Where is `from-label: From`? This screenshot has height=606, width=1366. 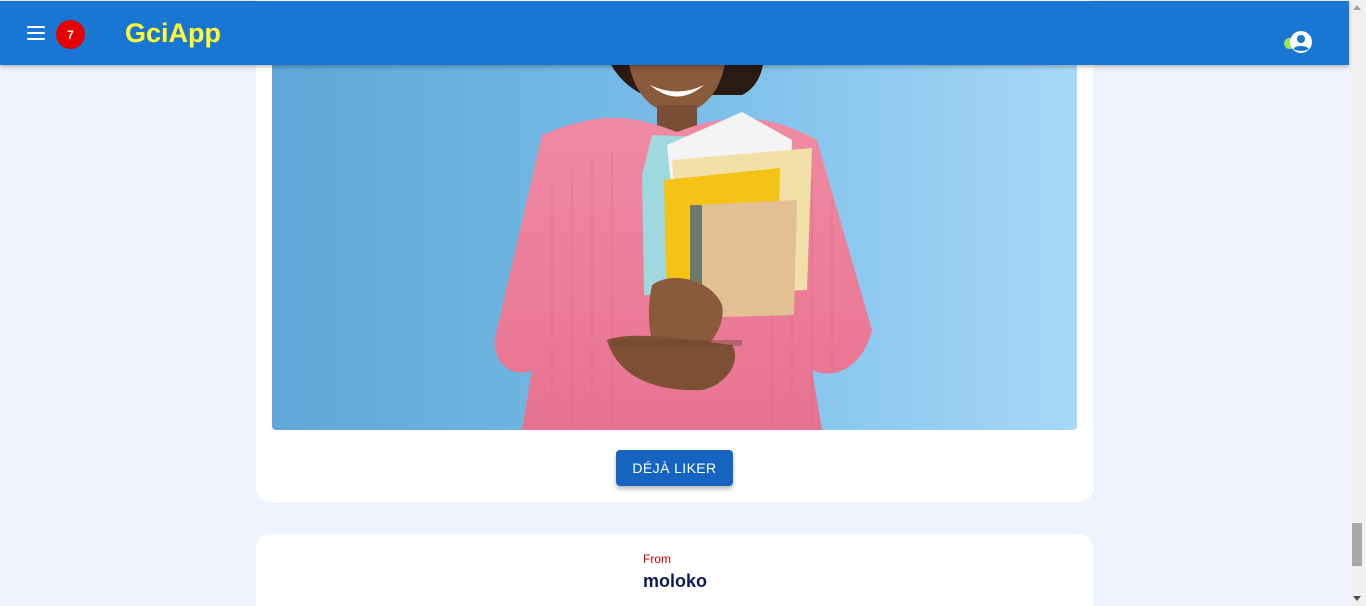 from-label: From is located at coordinates (657, 559).